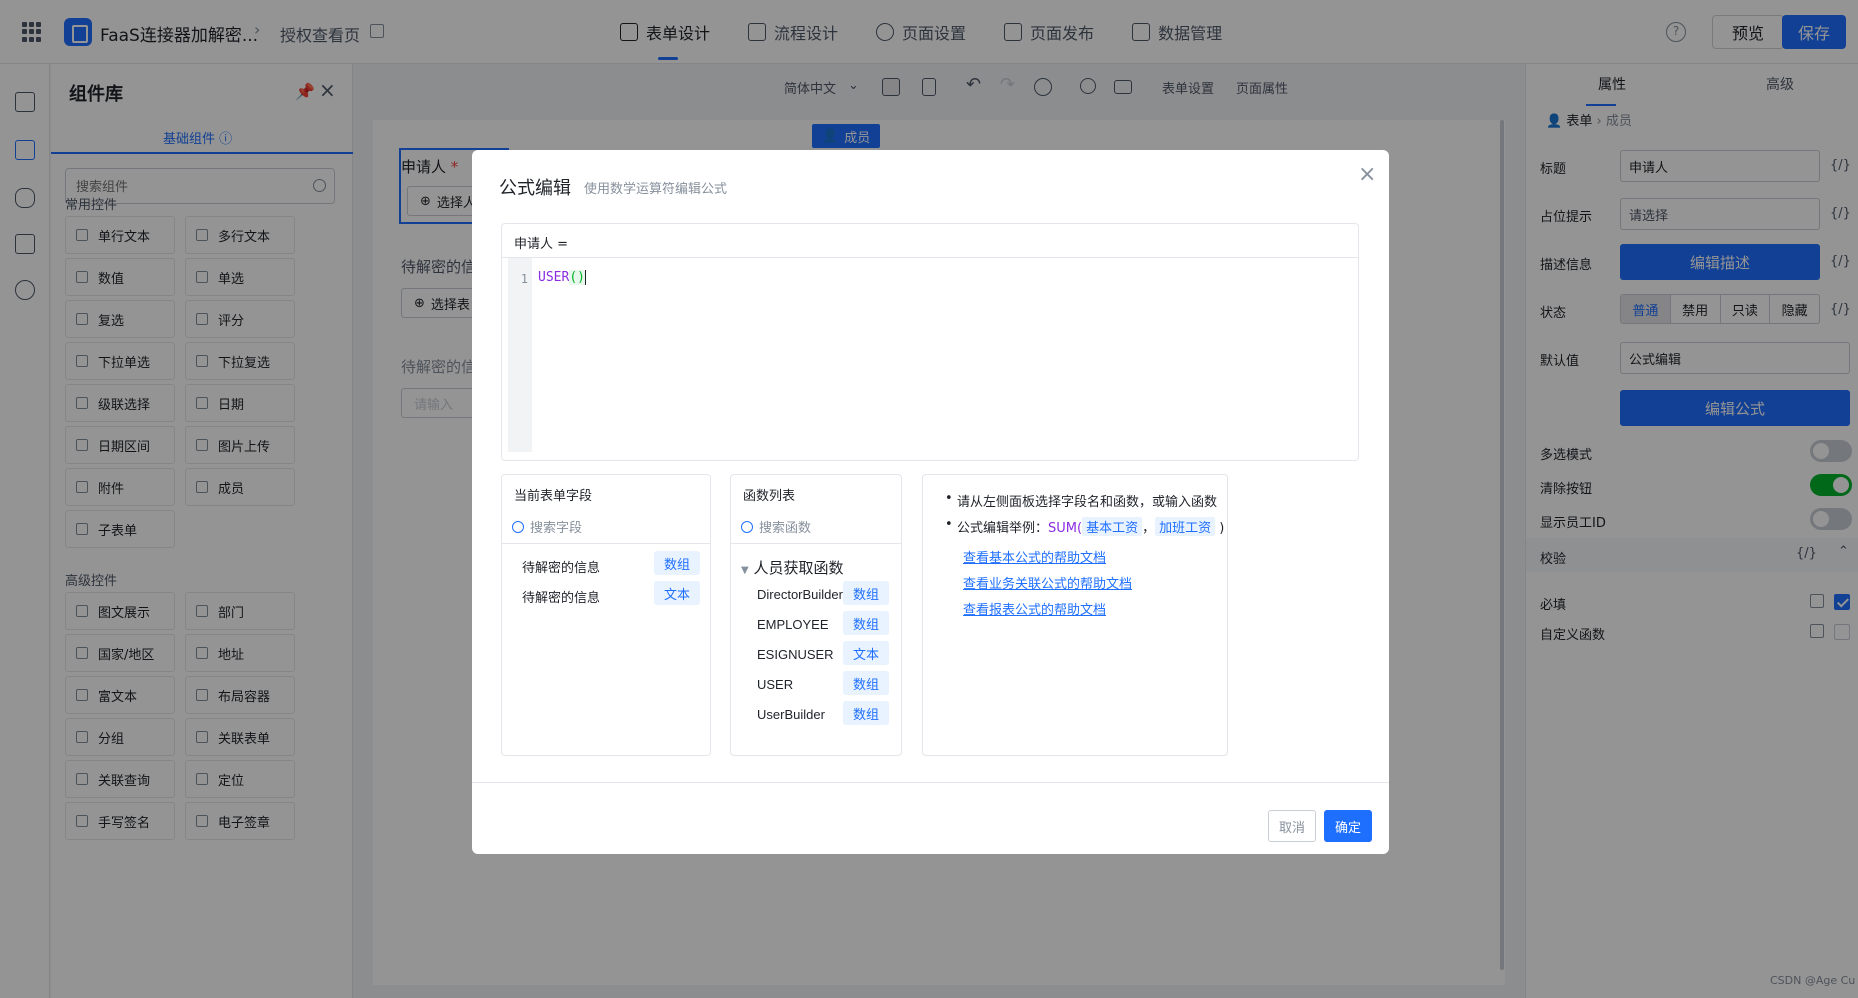  I want to click on dialog-footer-divider, so click(930, 782).